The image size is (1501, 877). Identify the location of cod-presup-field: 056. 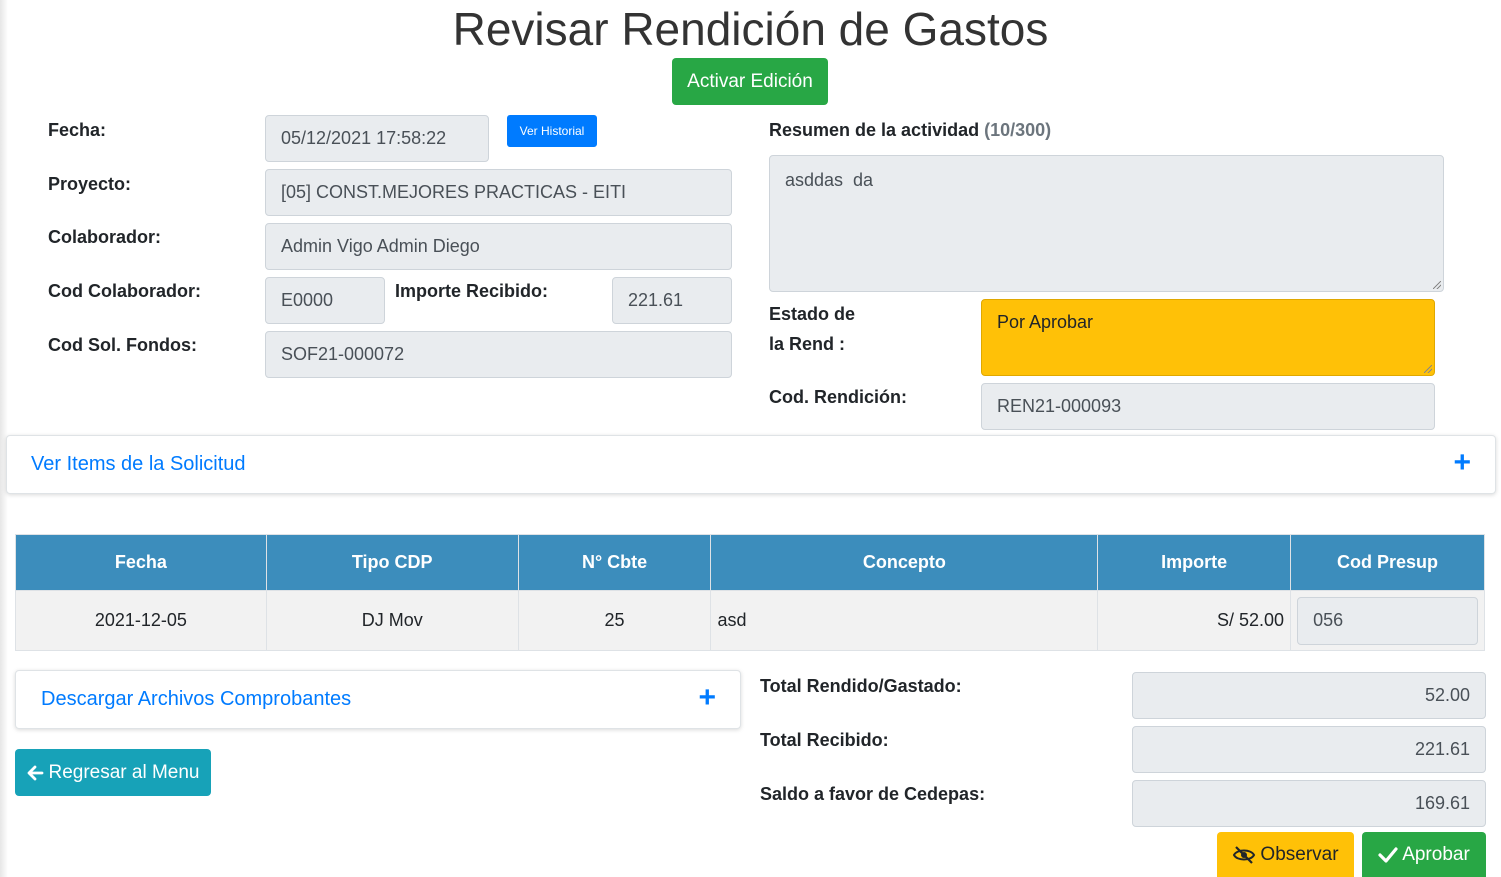
(1387, 620).